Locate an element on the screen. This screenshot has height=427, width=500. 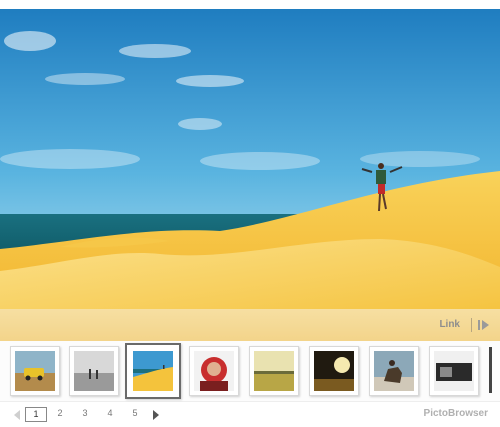
thumb-sun-glare is located at coordinates (334, 371).